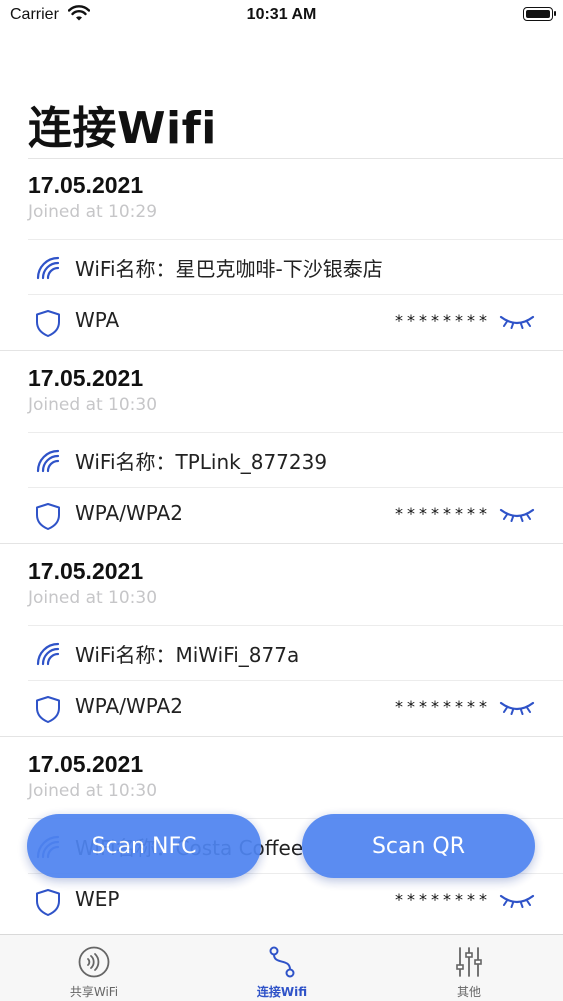 Image resolution: width=563 pixels, height=1001 pixels. I want to click on tab-label: 共享WiFi, so click(94, 992).